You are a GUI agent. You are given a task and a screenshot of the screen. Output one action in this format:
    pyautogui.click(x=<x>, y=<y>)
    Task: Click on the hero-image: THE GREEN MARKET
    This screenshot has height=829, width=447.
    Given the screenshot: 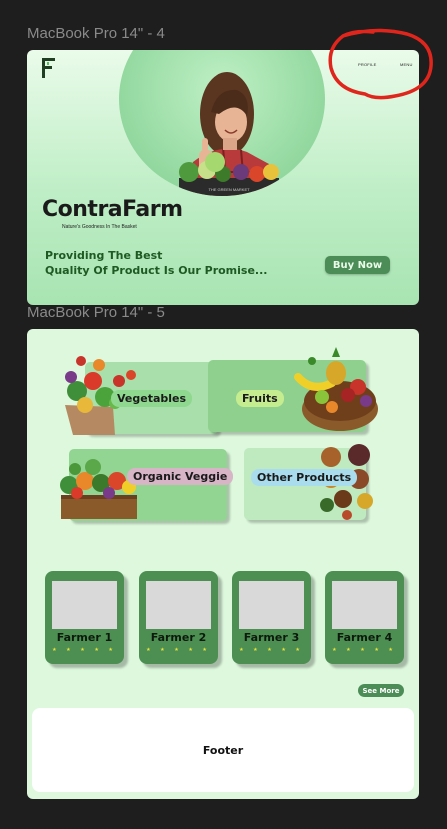 What is the action you would take?
    pyautogui.click(x=222, y=123)
    